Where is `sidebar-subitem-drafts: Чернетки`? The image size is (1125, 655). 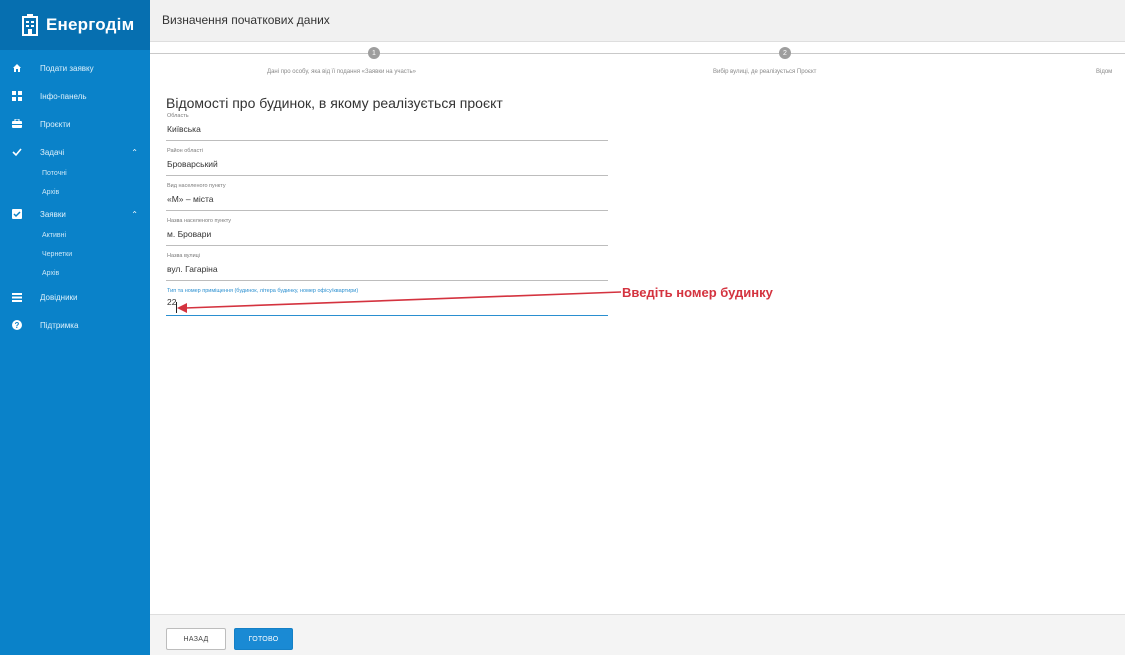 sidebar-subitem-drafts: Чернетки is located at coordinates (75, 254).